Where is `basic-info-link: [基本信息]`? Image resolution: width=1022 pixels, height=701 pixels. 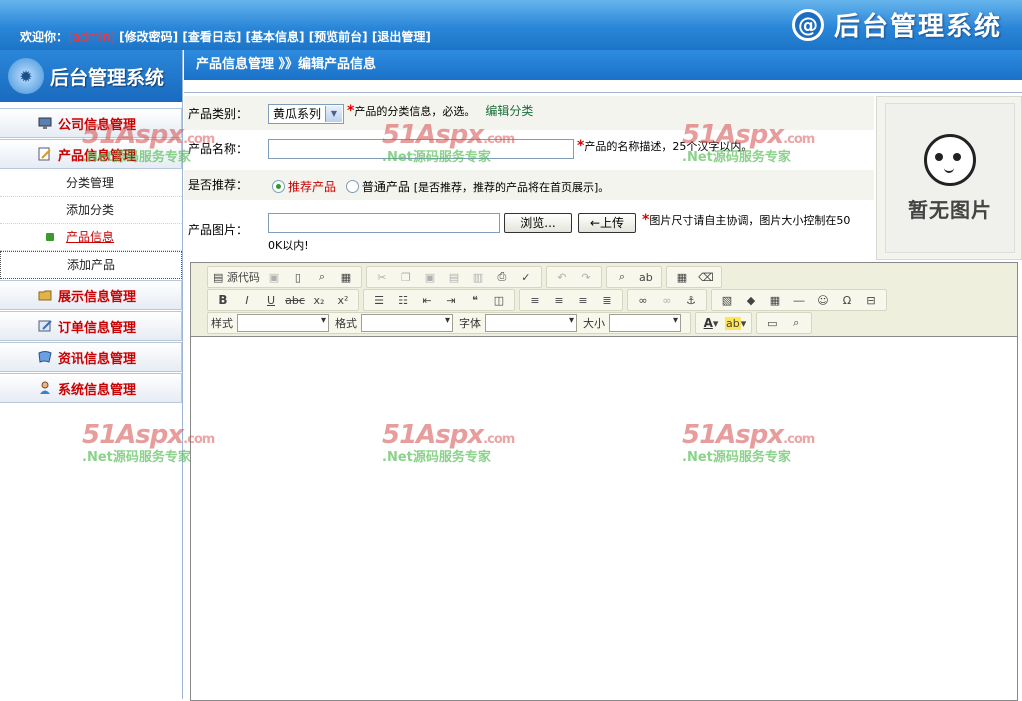 basic-info-link: [基本信息] is located at coordinates (275, 37).